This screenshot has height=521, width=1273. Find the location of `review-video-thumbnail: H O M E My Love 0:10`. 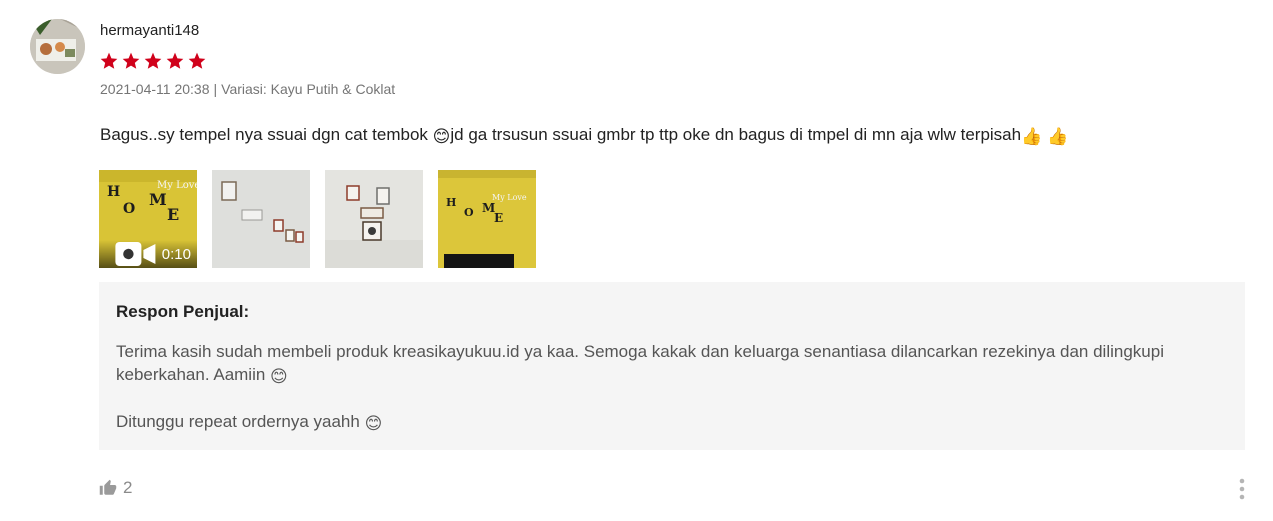

review-video-thumbnail: H O M E My Love 0:10 is located at coordinates (148, 219).